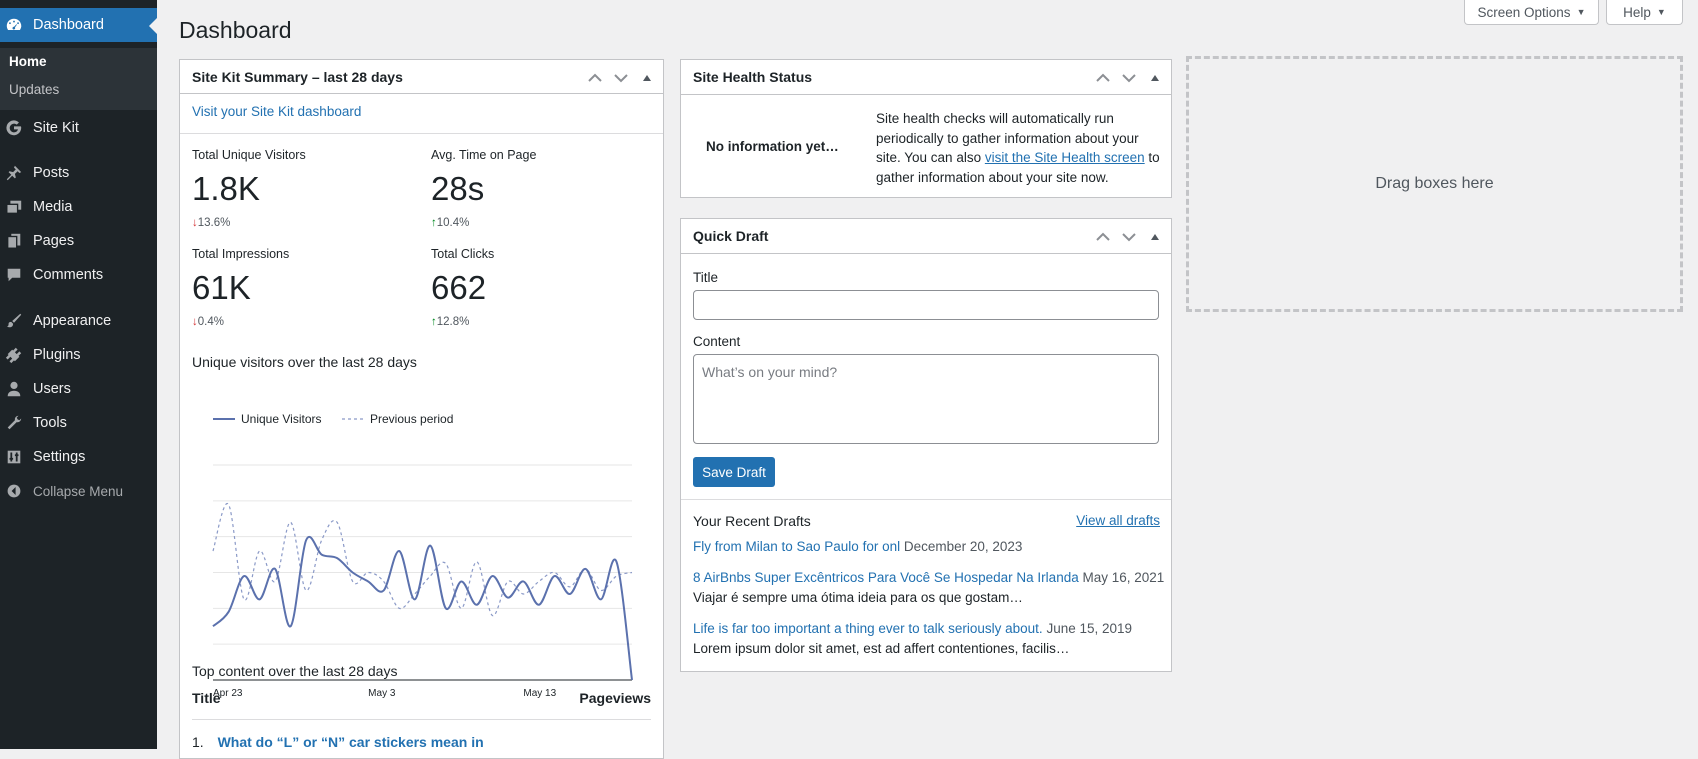  I want to click on metric-label-time: Avg. Time on Page, so click(484, 155).